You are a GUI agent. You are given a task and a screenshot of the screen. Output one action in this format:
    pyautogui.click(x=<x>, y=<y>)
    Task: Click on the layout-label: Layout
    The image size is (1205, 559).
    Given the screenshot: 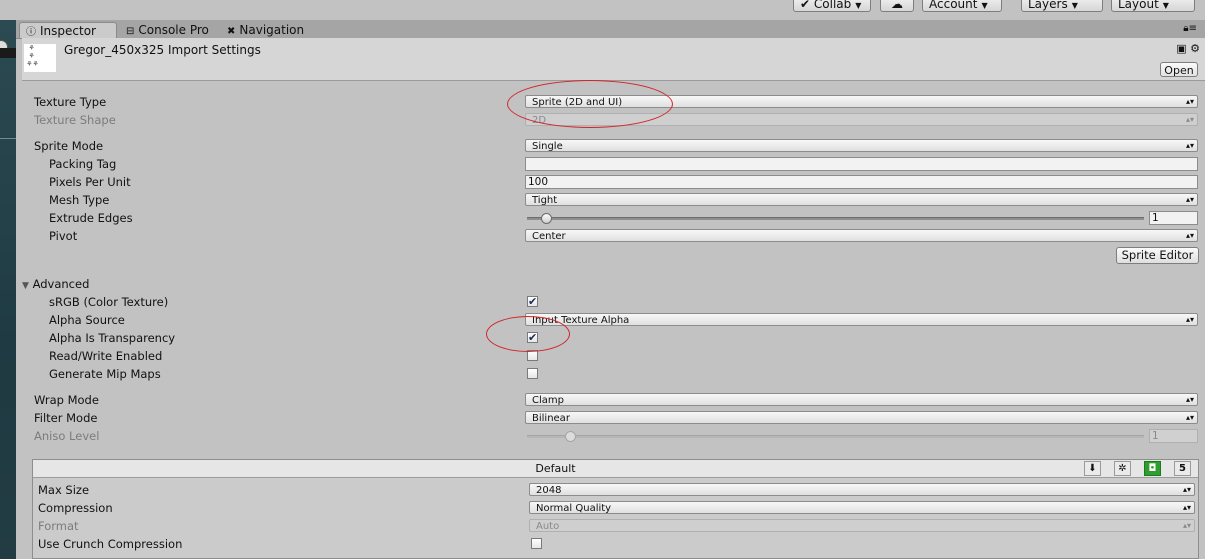 What is the action you would take?
    pyautogui.click(x=1138, y=5)
    